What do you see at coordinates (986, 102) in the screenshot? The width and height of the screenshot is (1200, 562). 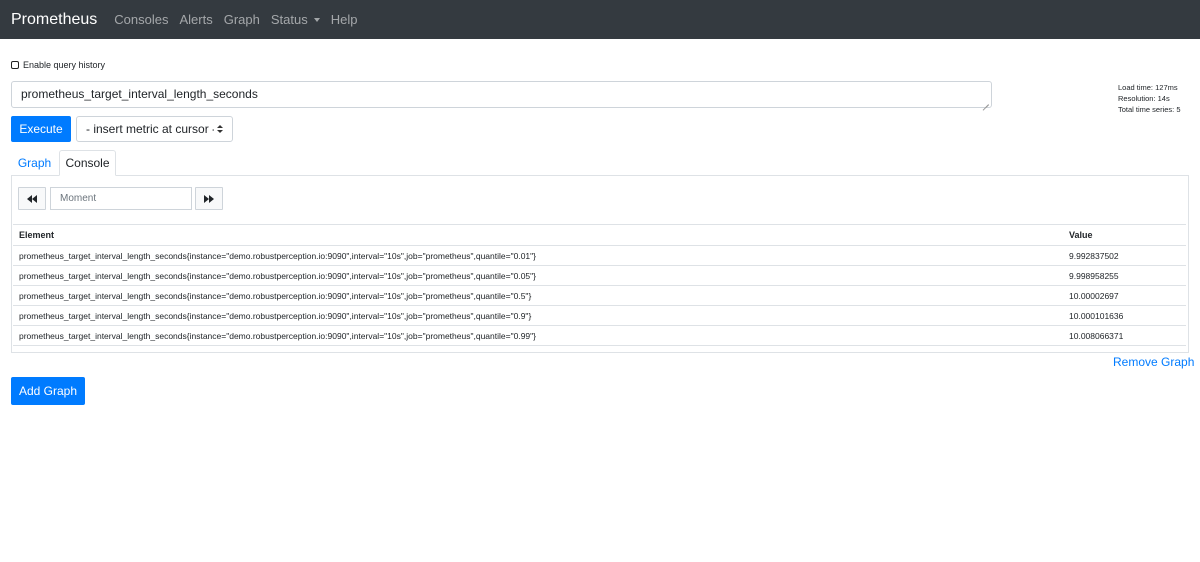 I see `resize-handle-icon` at bounding box center [986, 102].